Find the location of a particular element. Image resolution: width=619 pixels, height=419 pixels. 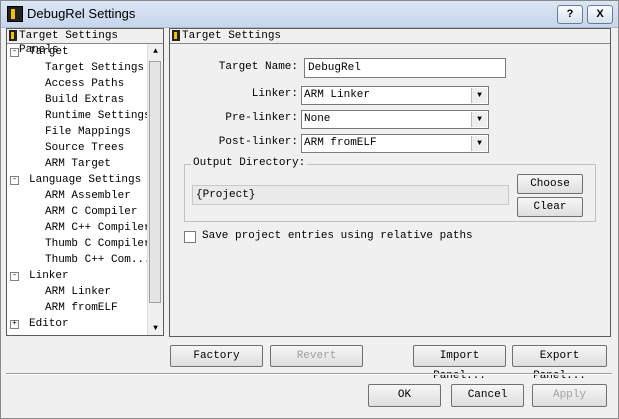

tree-item-label: Target Settings is located at coordinates (95, 68).